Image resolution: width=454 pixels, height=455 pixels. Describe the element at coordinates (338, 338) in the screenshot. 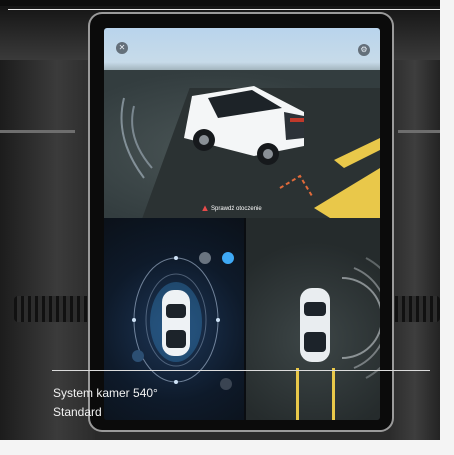

I see `rear-camera-overlay` at that location.